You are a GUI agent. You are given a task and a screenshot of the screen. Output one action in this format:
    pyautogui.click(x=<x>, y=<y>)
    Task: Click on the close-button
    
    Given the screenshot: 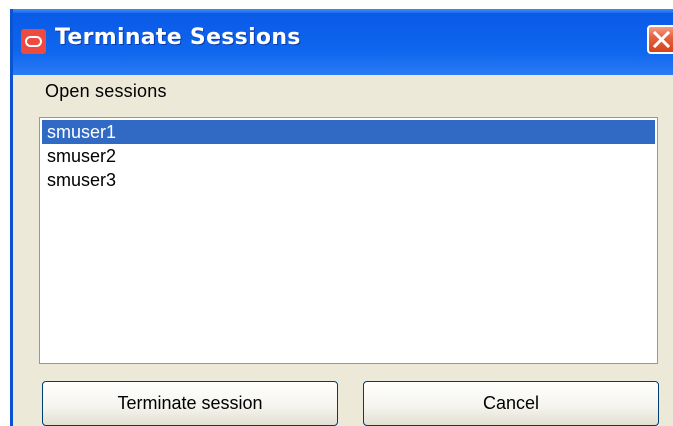 What is the action you would take?
    pyautogui.click(x=660, y=39)
    